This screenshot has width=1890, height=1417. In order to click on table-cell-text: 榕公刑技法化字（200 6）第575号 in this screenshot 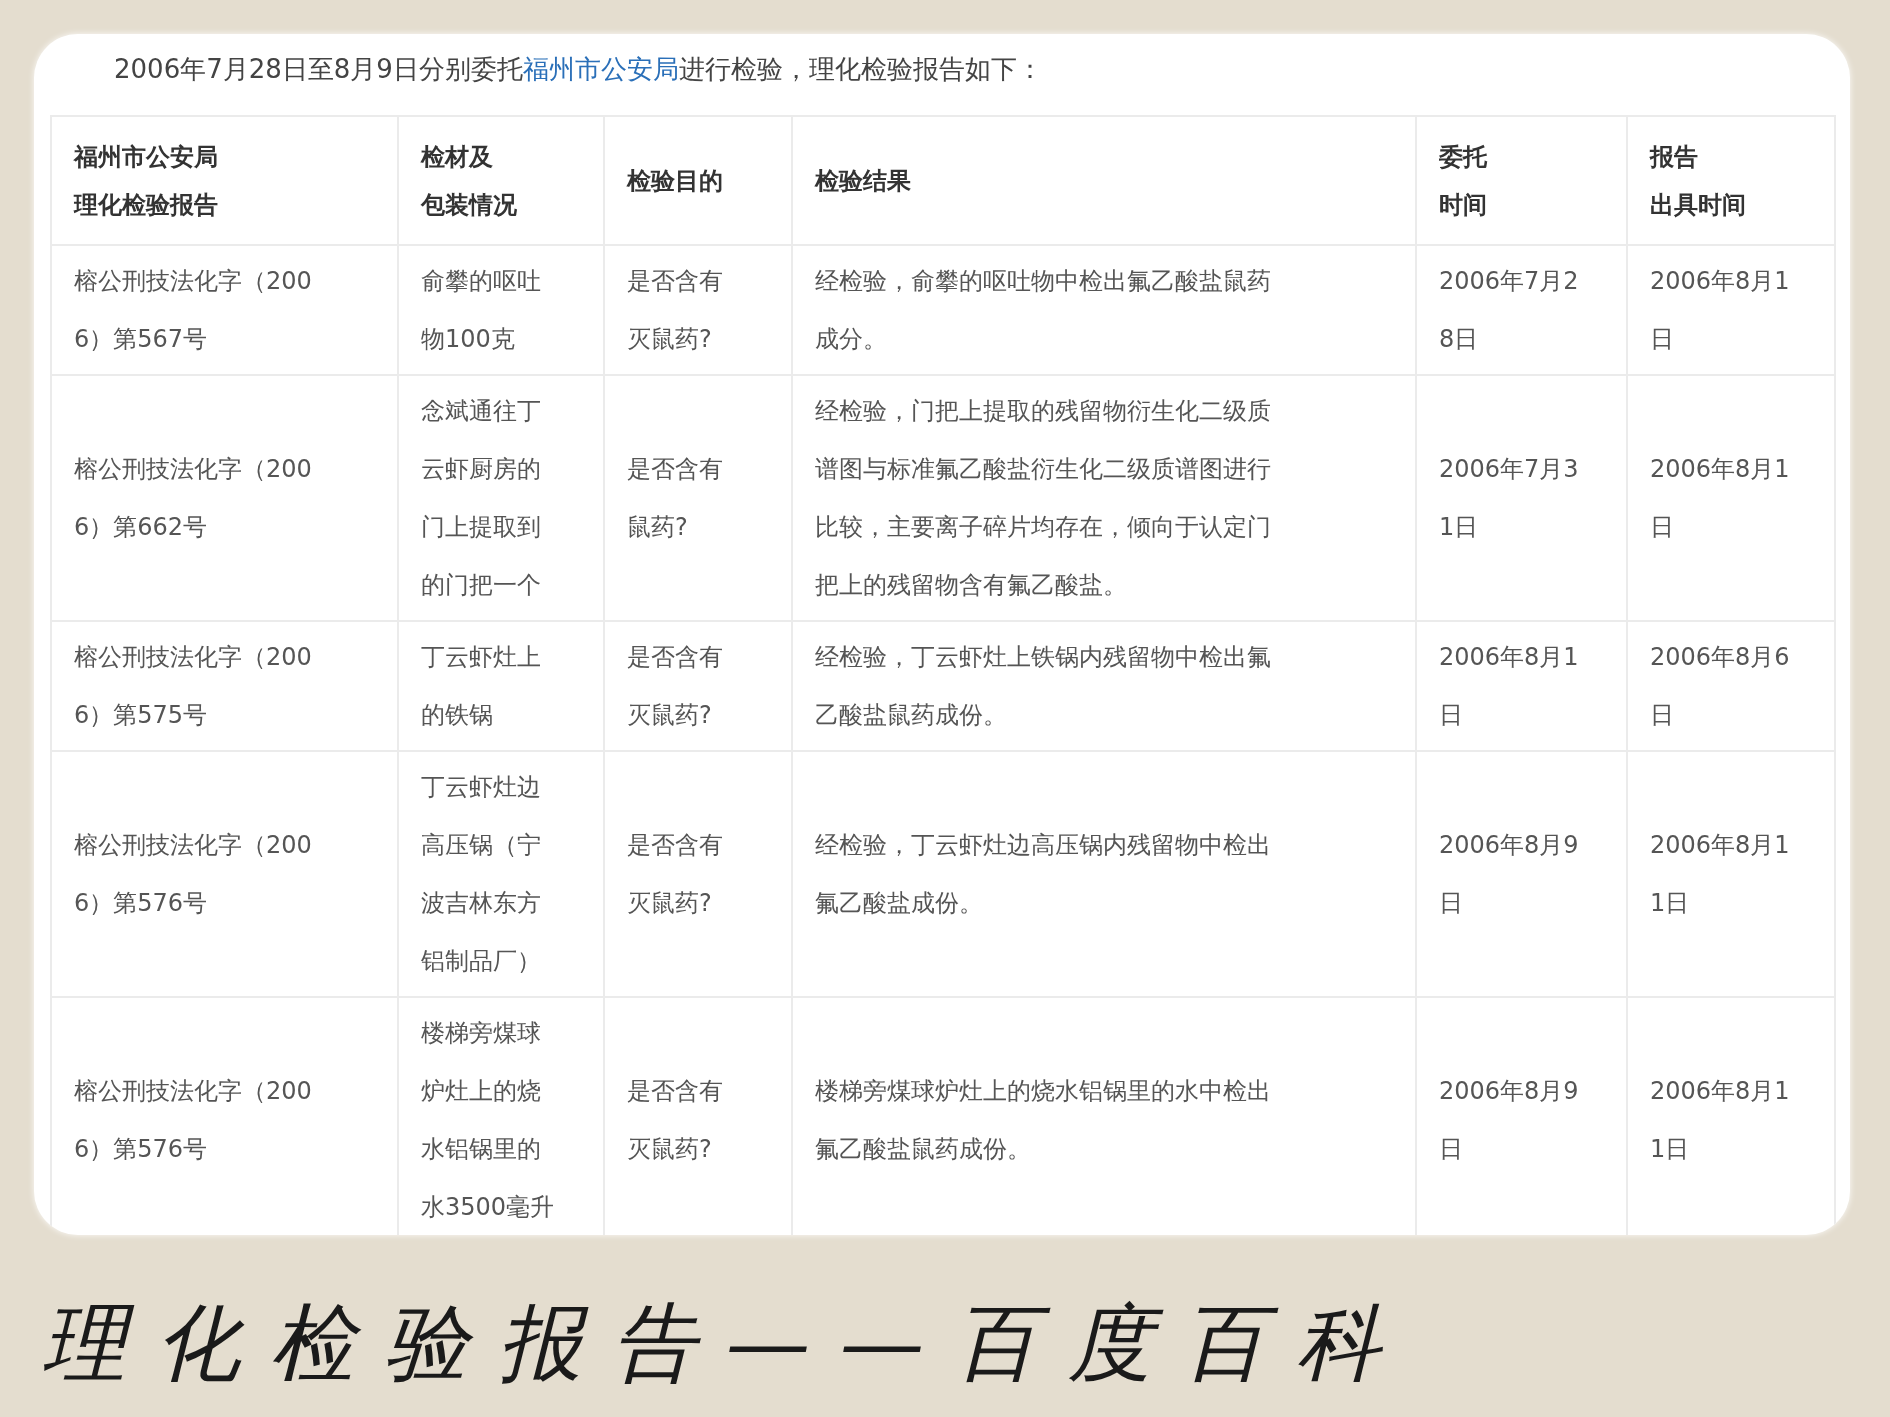, I will do `click(193, 686)`.